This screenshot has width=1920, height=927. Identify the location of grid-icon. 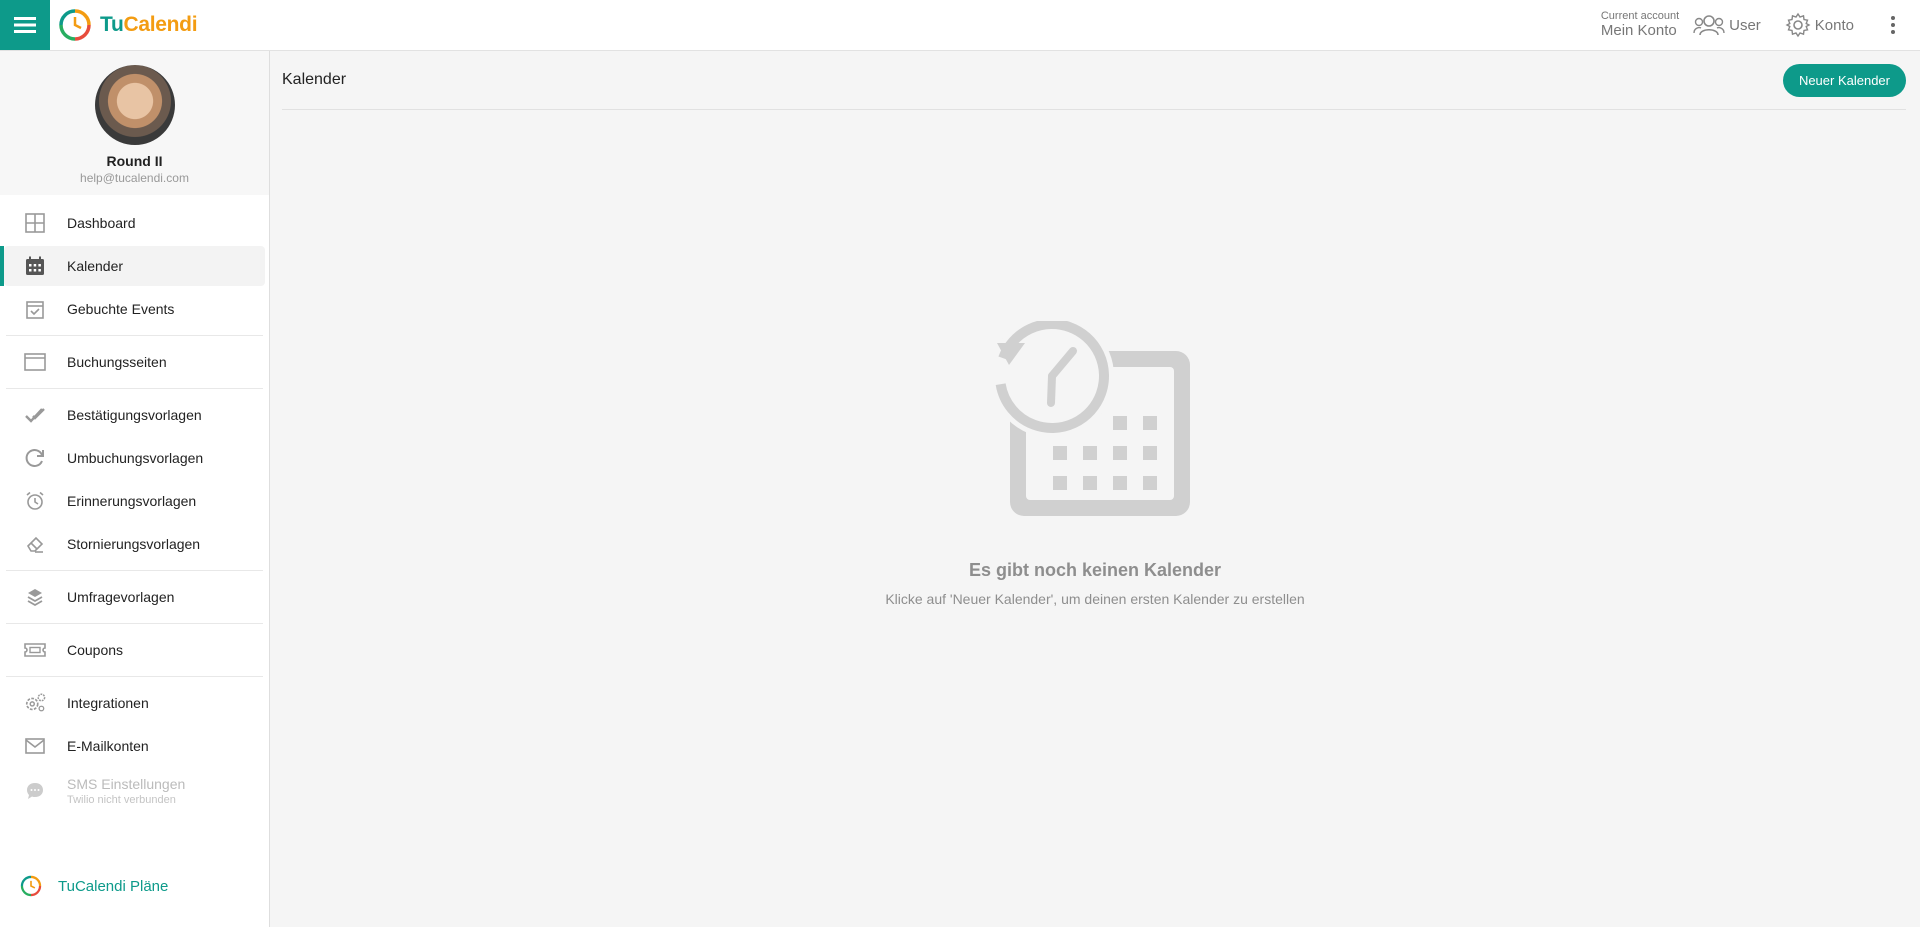
(35, 223).